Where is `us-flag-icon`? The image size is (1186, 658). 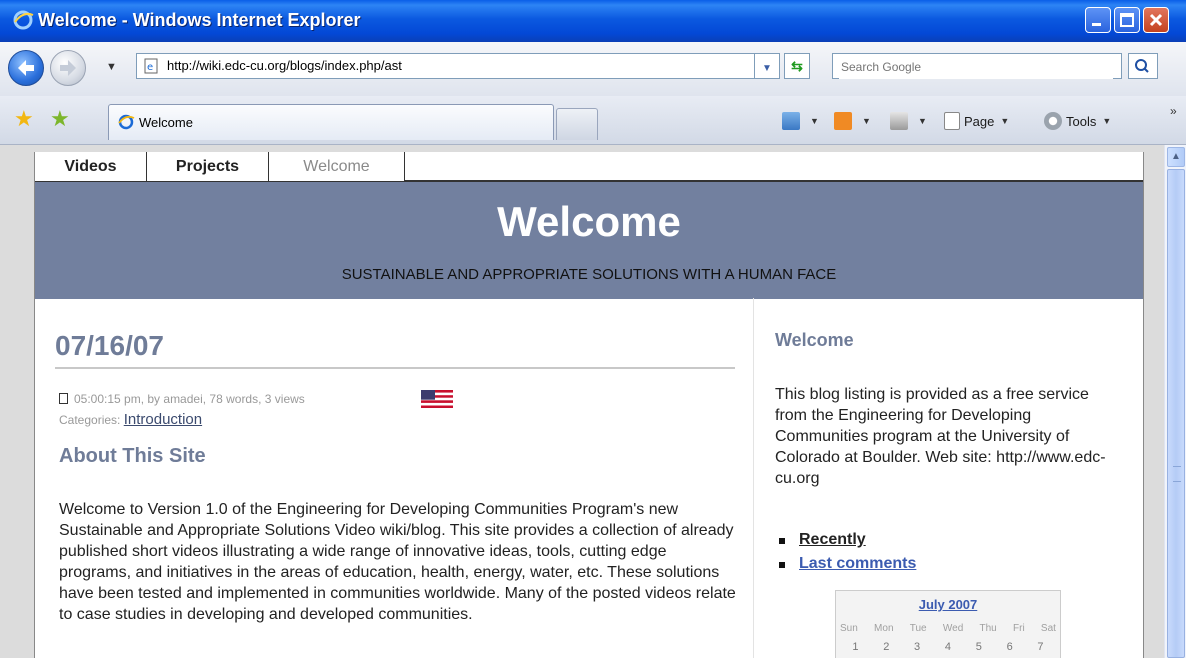
us-flag-icon is located at coordinates (437, 399).